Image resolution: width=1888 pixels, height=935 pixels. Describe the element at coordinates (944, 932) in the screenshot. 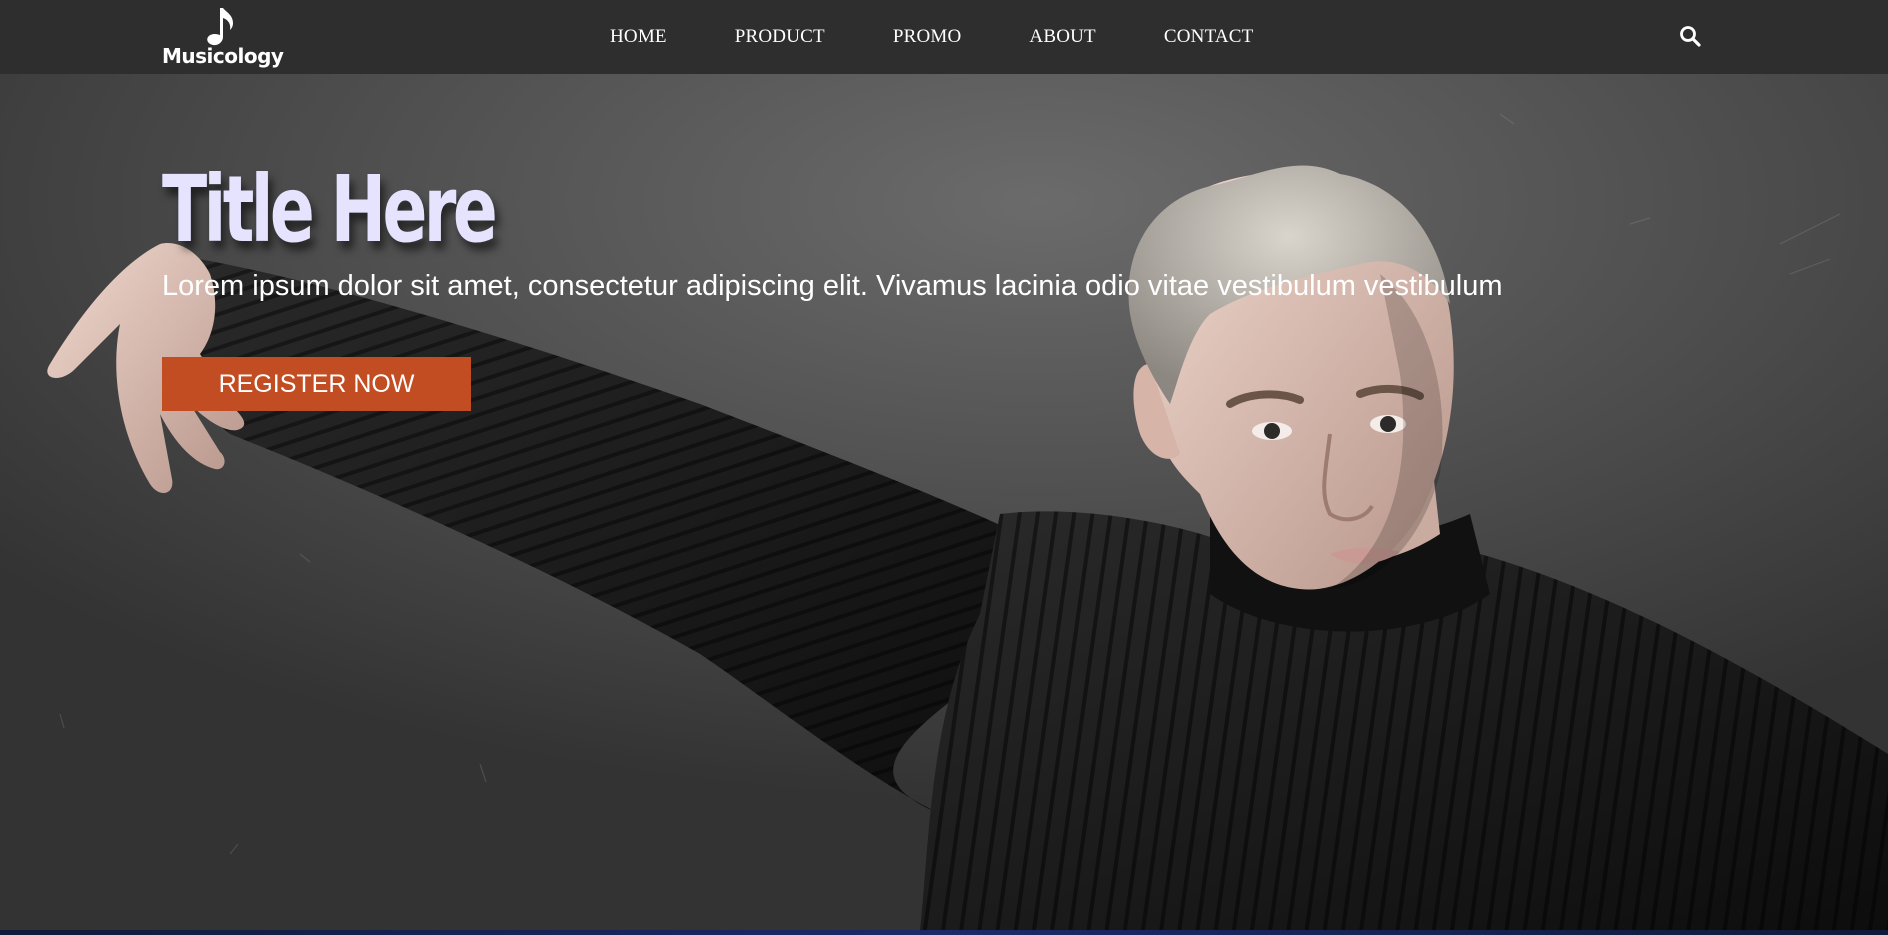

I see `bottom-edge-strip` at that location.